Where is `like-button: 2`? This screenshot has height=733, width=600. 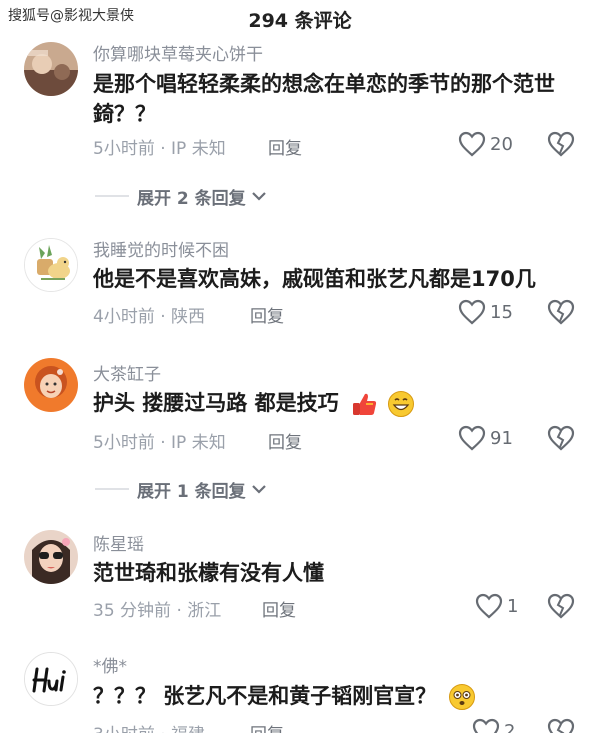 like-button: 2 is located at coordinates (493, 725).